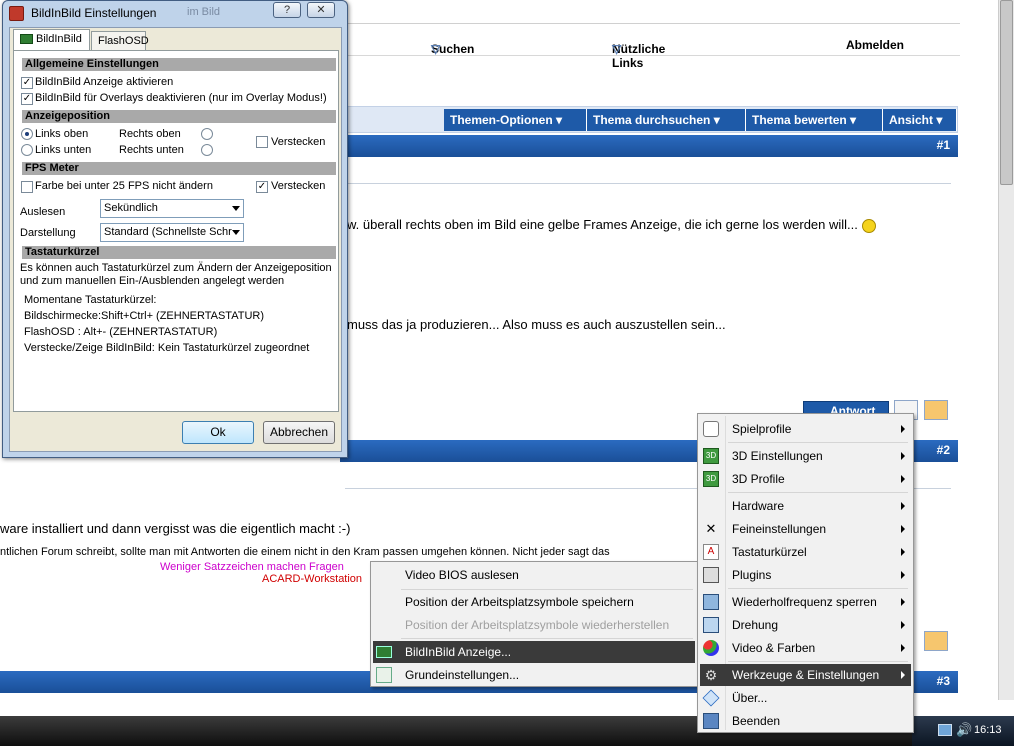  Describe the element at coordinates (711, 429) in the screenshot. I see `gamepad-icon` at that location.